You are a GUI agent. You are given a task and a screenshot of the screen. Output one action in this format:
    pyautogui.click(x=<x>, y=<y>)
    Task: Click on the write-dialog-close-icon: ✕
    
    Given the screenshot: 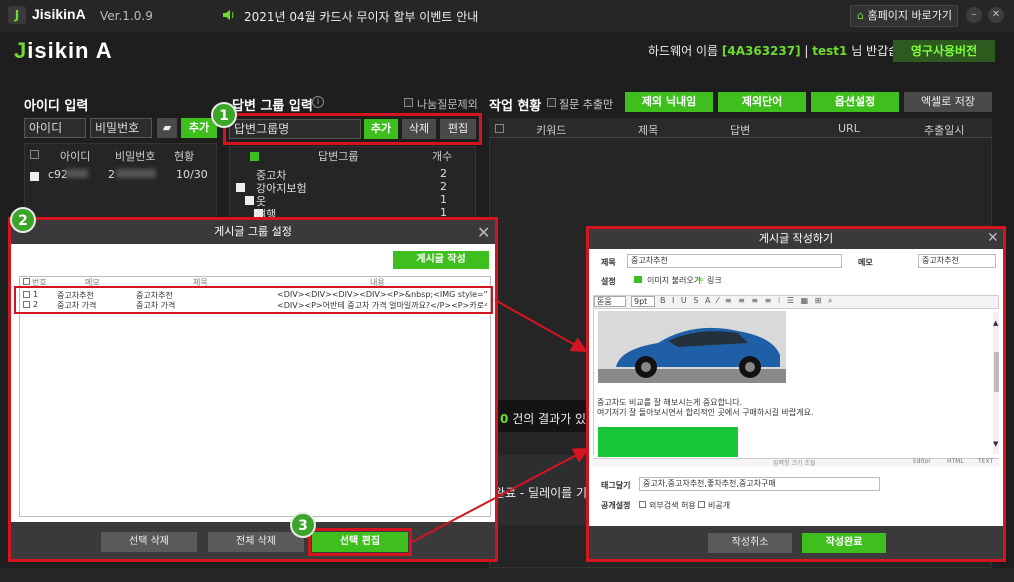 What is the action you would take?
    pyautogui.click(x=993, y=238)
    